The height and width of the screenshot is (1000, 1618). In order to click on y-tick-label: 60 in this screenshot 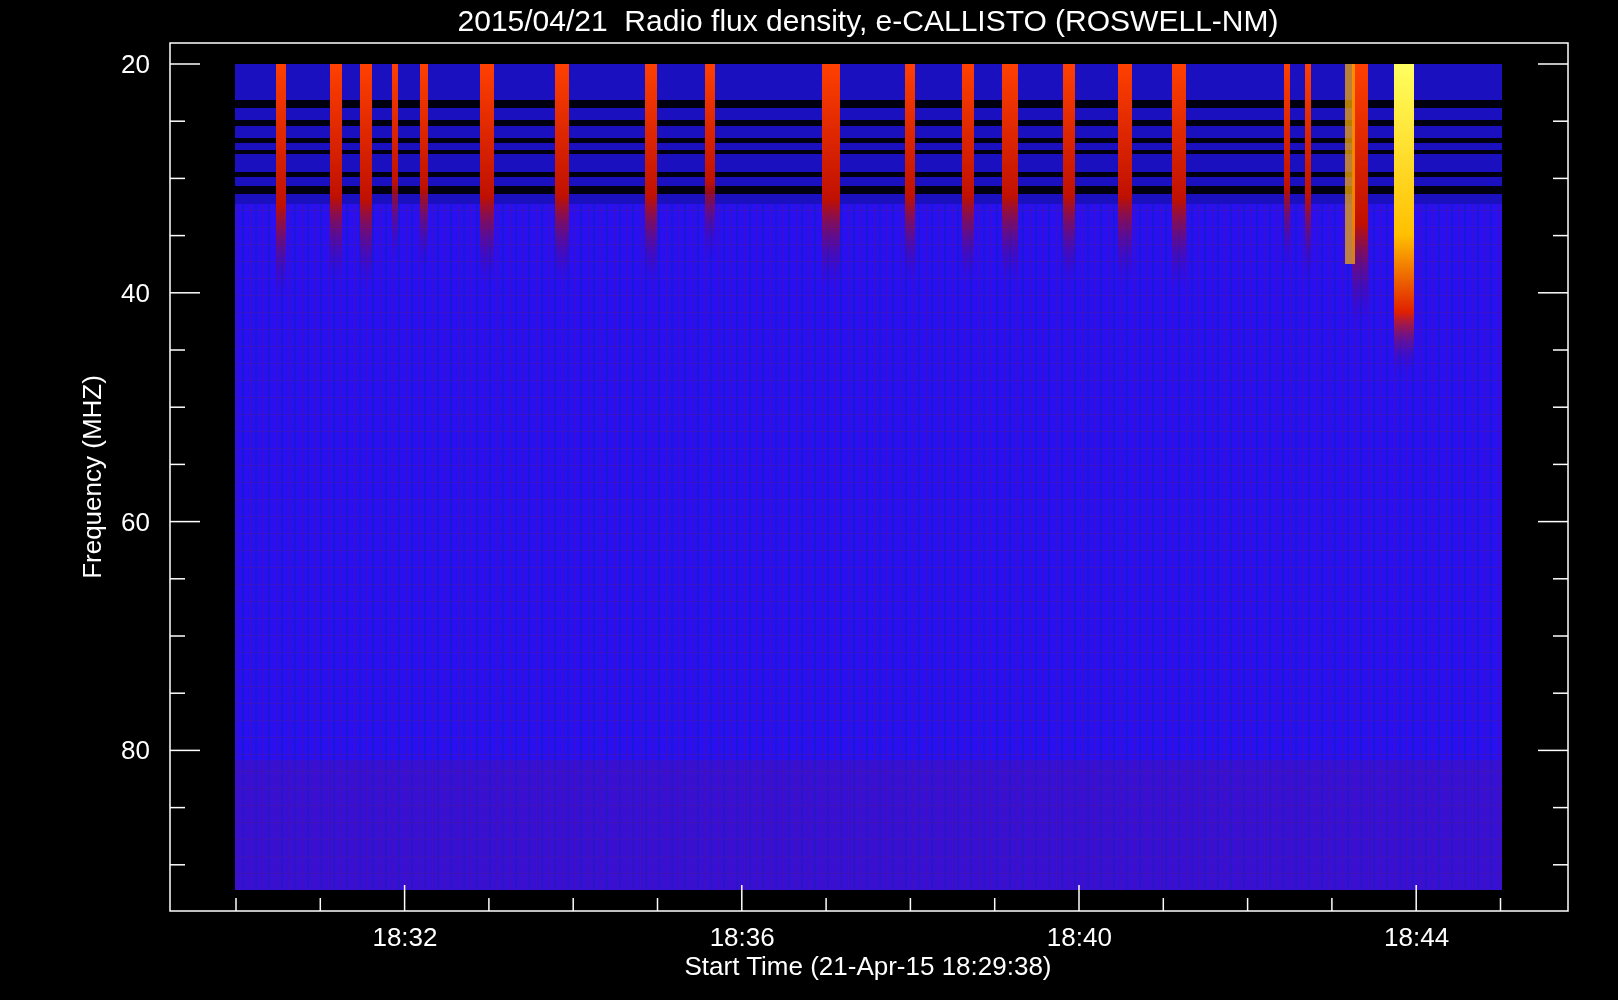, I will do `click(135, 521)`.